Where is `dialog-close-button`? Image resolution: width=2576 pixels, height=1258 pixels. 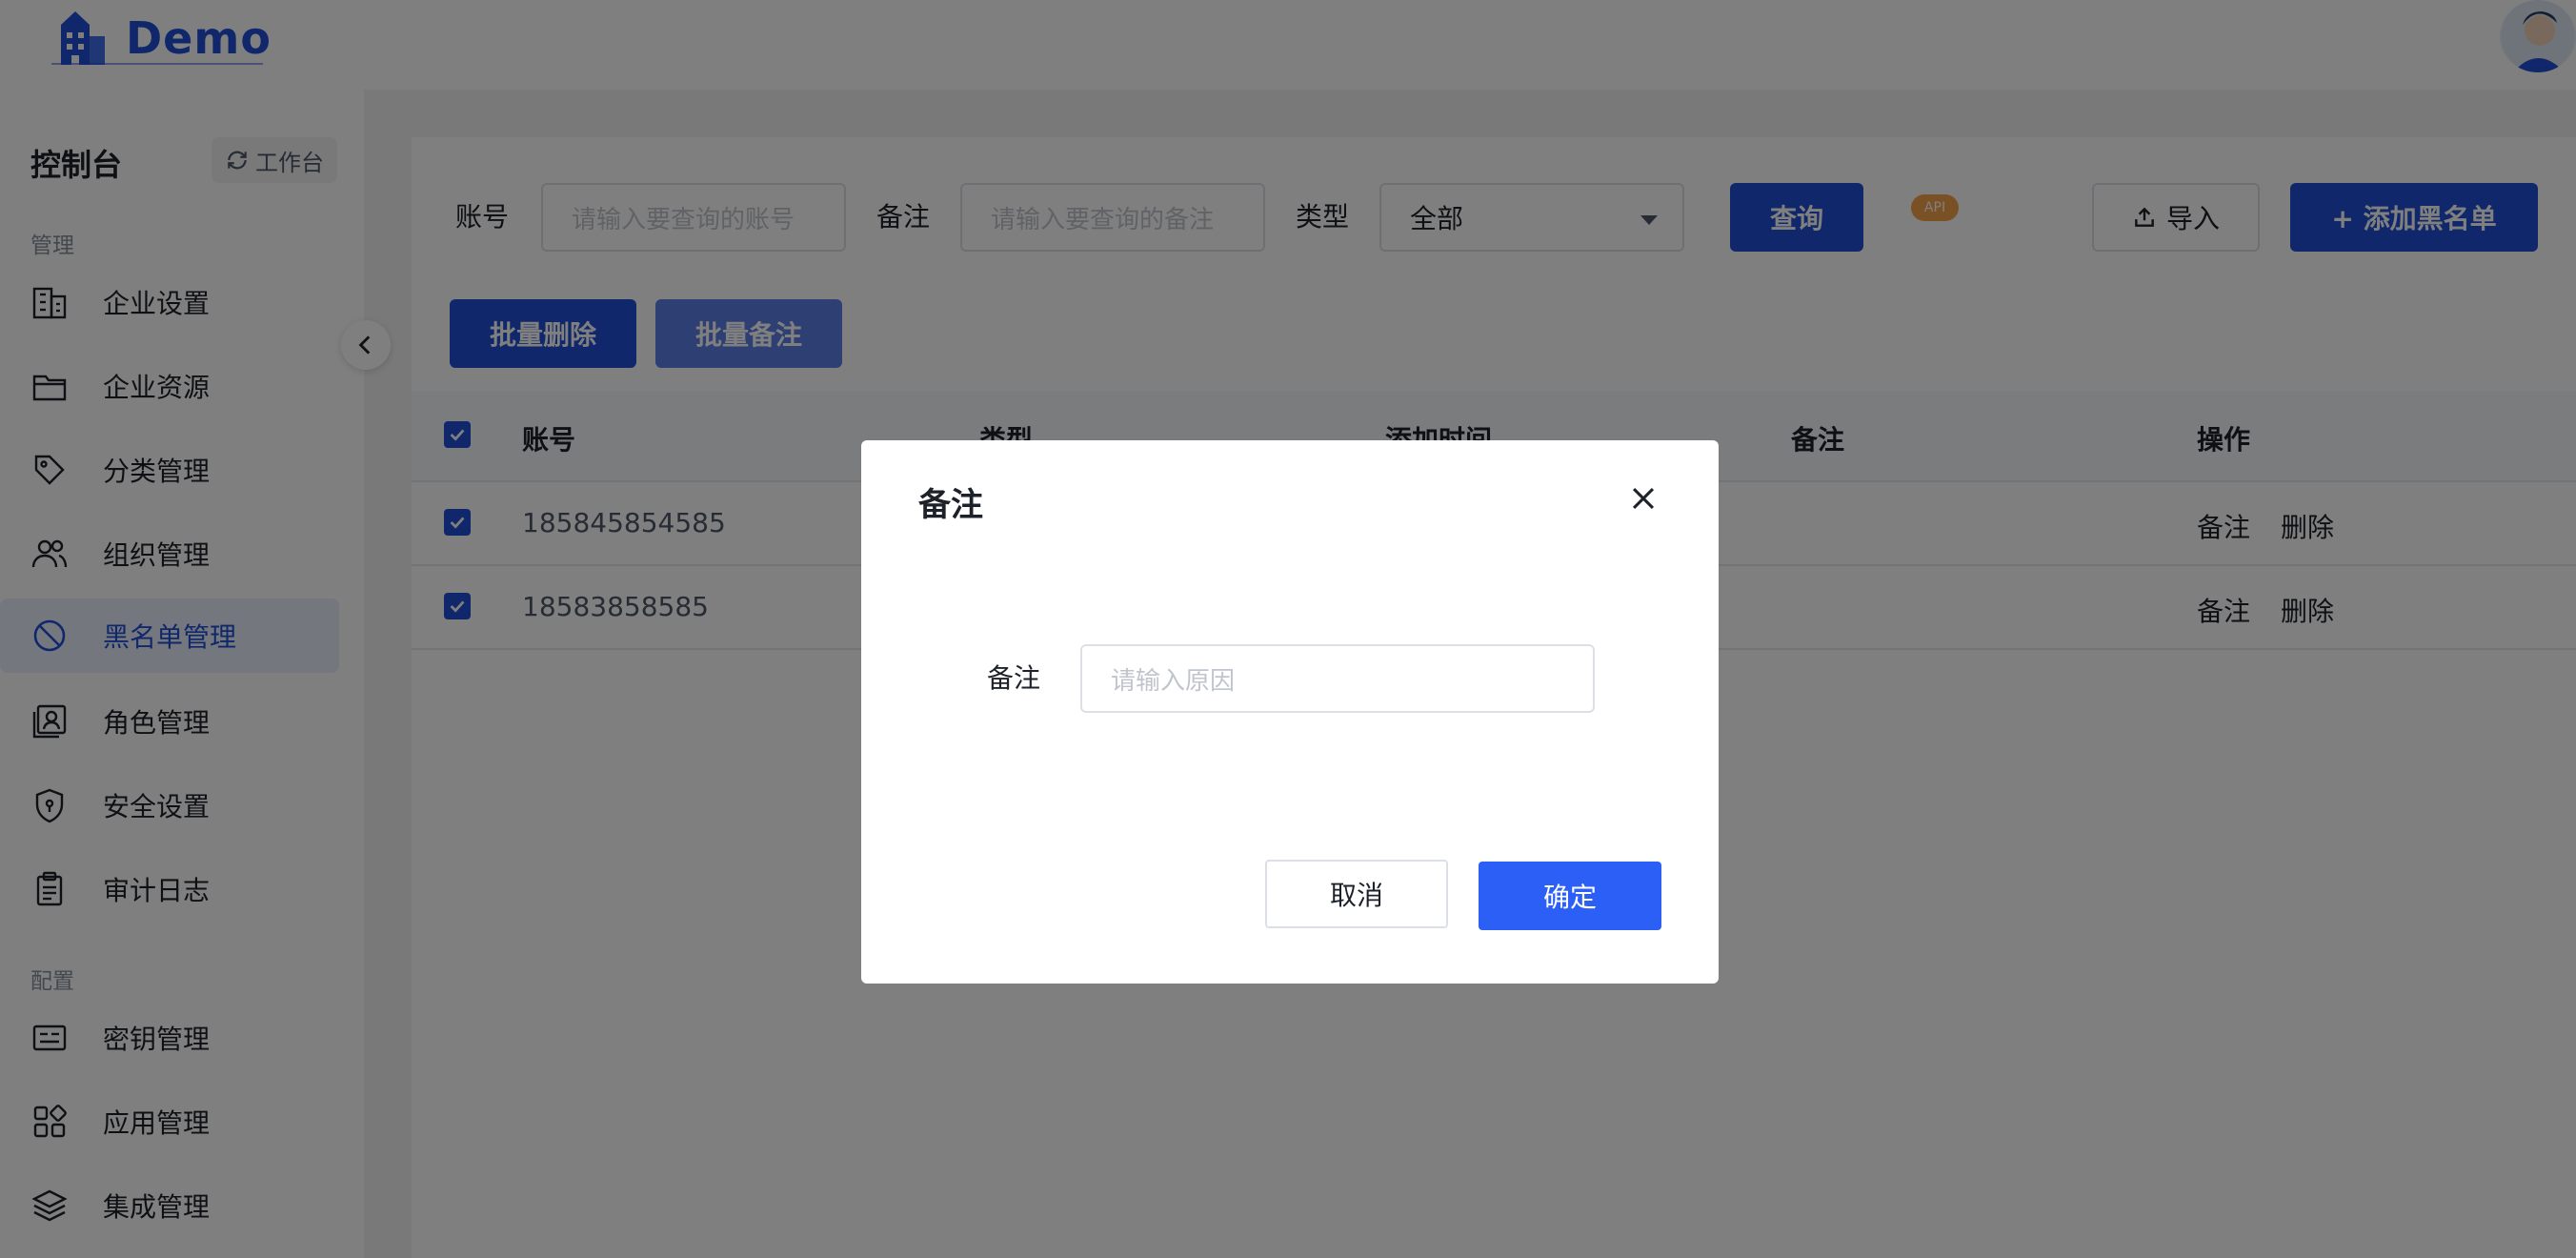 dialog-close-button is located at coordinates (1643, 498).